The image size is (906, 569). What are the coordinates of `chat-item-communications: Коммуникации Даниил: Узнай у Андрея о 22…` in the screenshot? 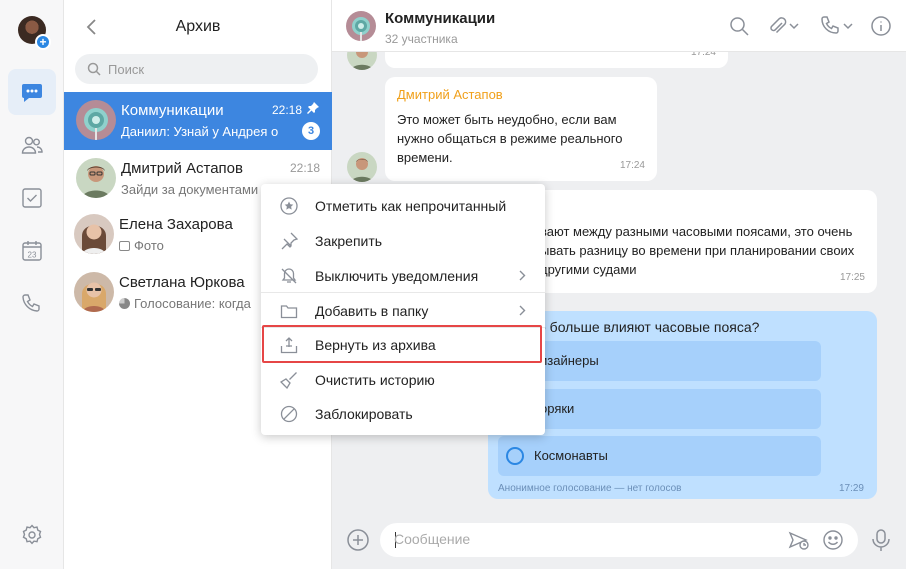 It's located at (198, 121).